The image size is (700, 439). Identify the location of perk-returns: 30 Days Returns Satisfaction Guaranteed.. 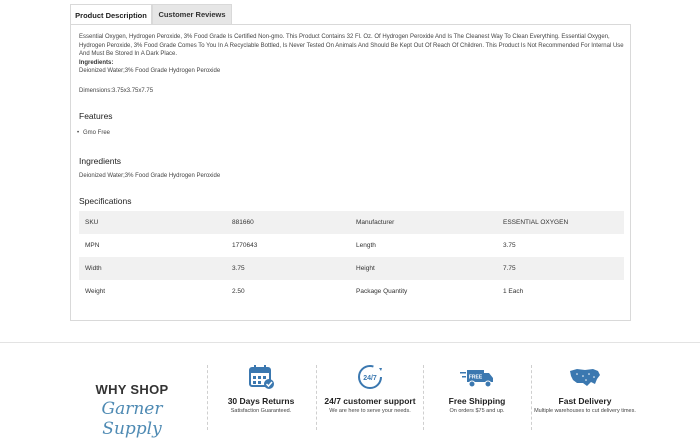
(261, 388).